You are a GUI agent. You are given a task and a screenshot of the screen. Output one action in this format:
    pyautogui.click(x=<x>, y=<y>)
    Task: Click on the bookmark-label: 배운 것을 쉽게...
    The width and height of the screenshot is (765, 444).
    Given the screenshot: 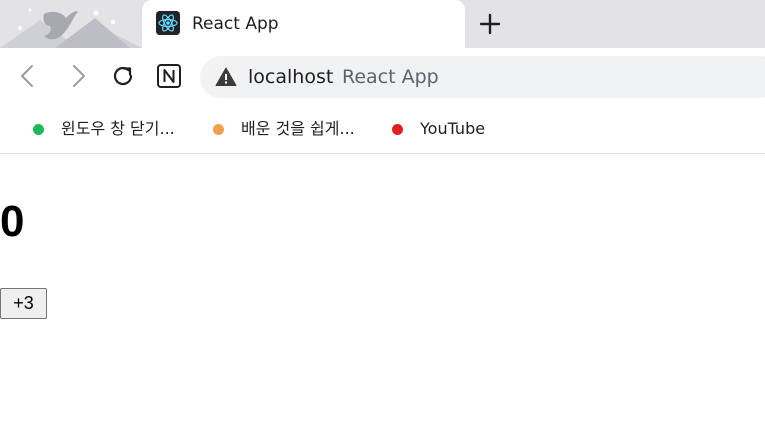 What is the action you would take?
    pyautogui.click(x=298, y=128)
    